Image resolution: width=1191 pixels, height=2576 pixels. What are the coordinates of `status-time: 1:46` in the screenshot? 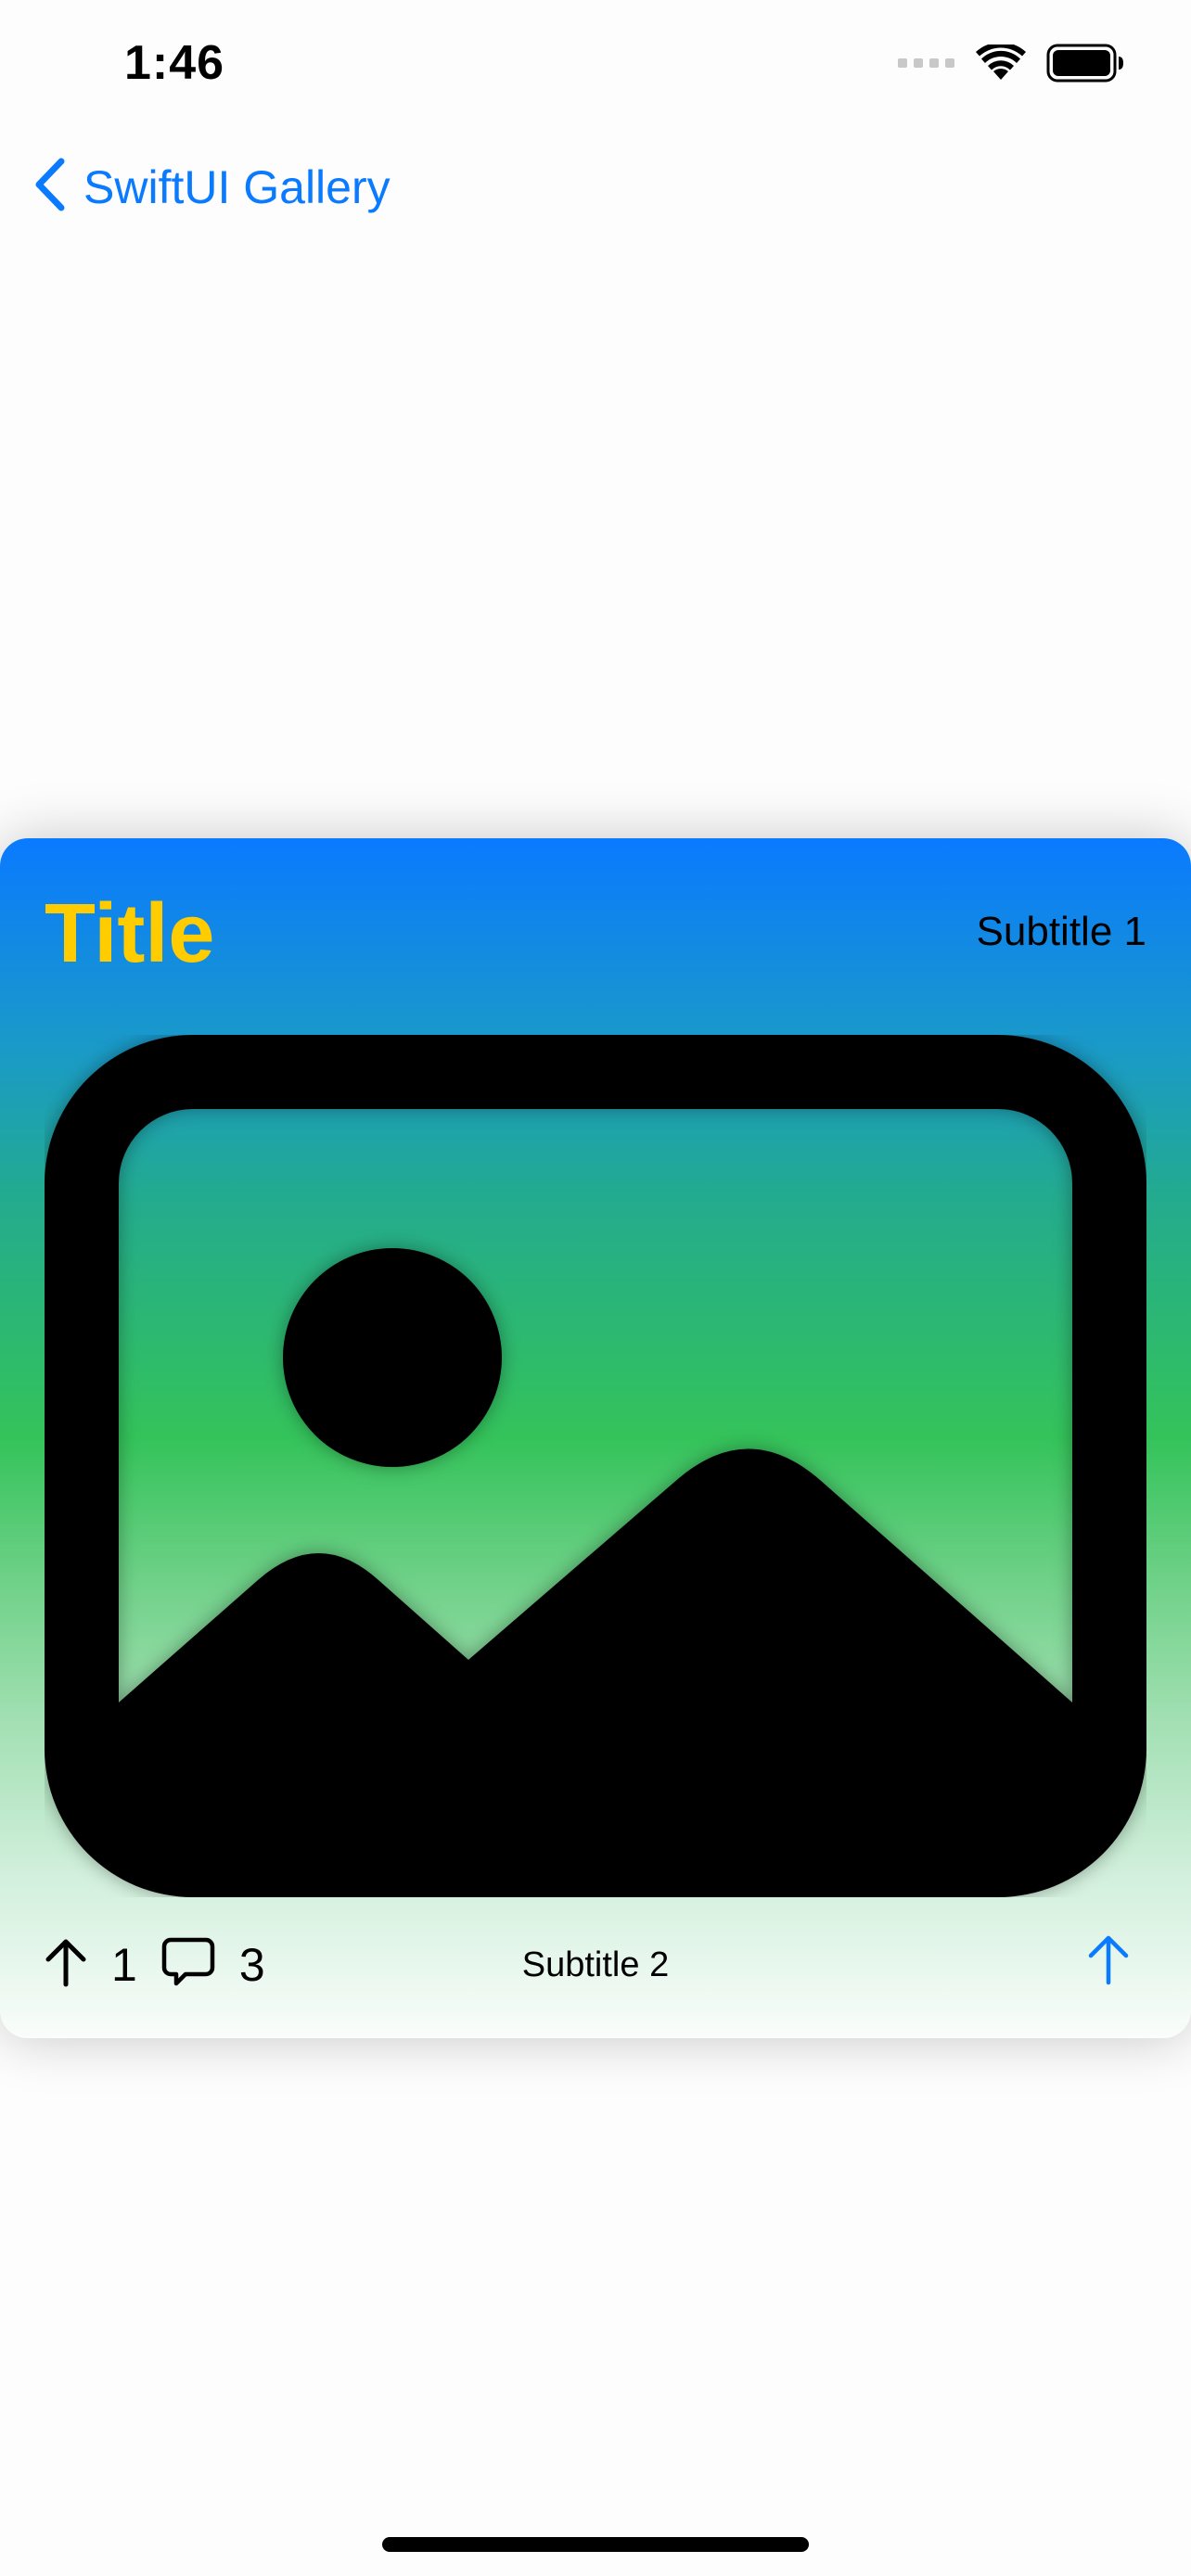 It's located at (174, 63).